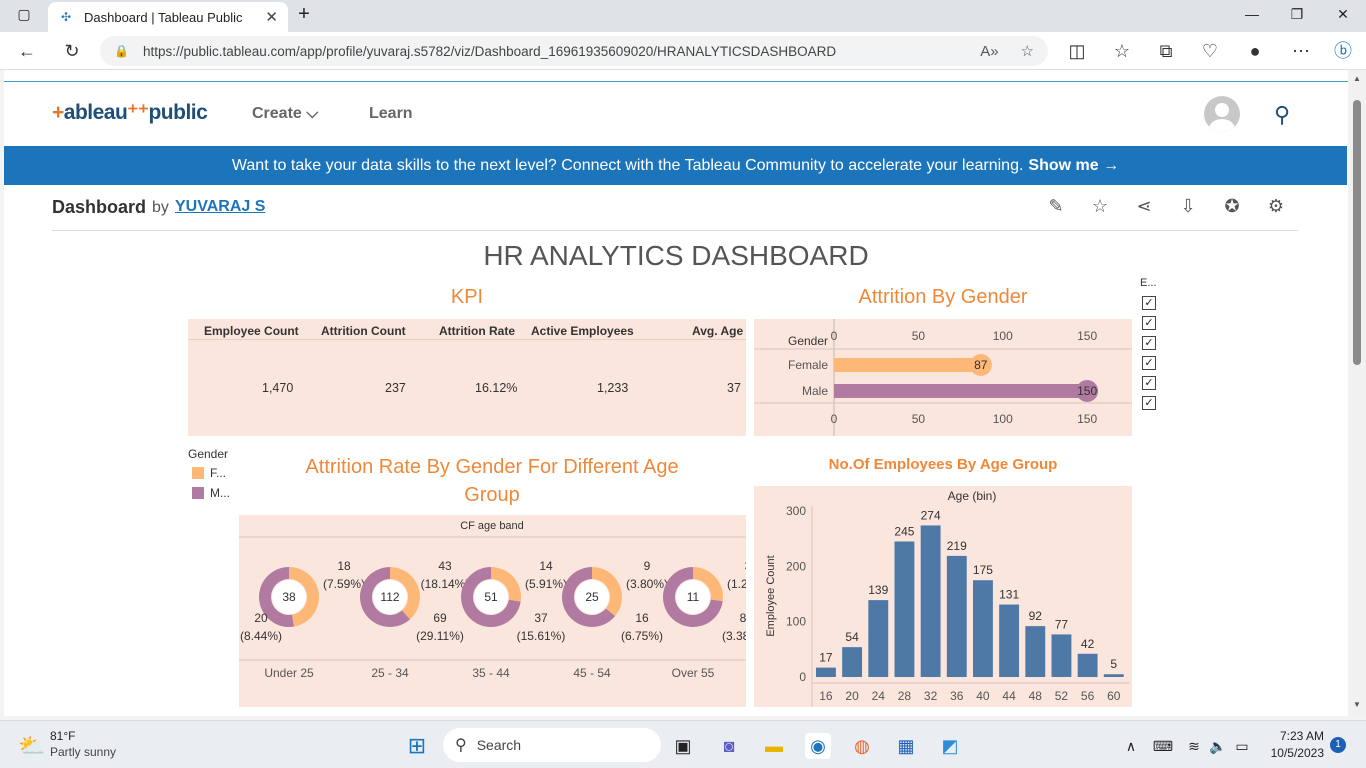 Image resolution: width=1366 pixels, height=768 pixels. I want to click on window-close-icon: ✕, so click(1343, 14).